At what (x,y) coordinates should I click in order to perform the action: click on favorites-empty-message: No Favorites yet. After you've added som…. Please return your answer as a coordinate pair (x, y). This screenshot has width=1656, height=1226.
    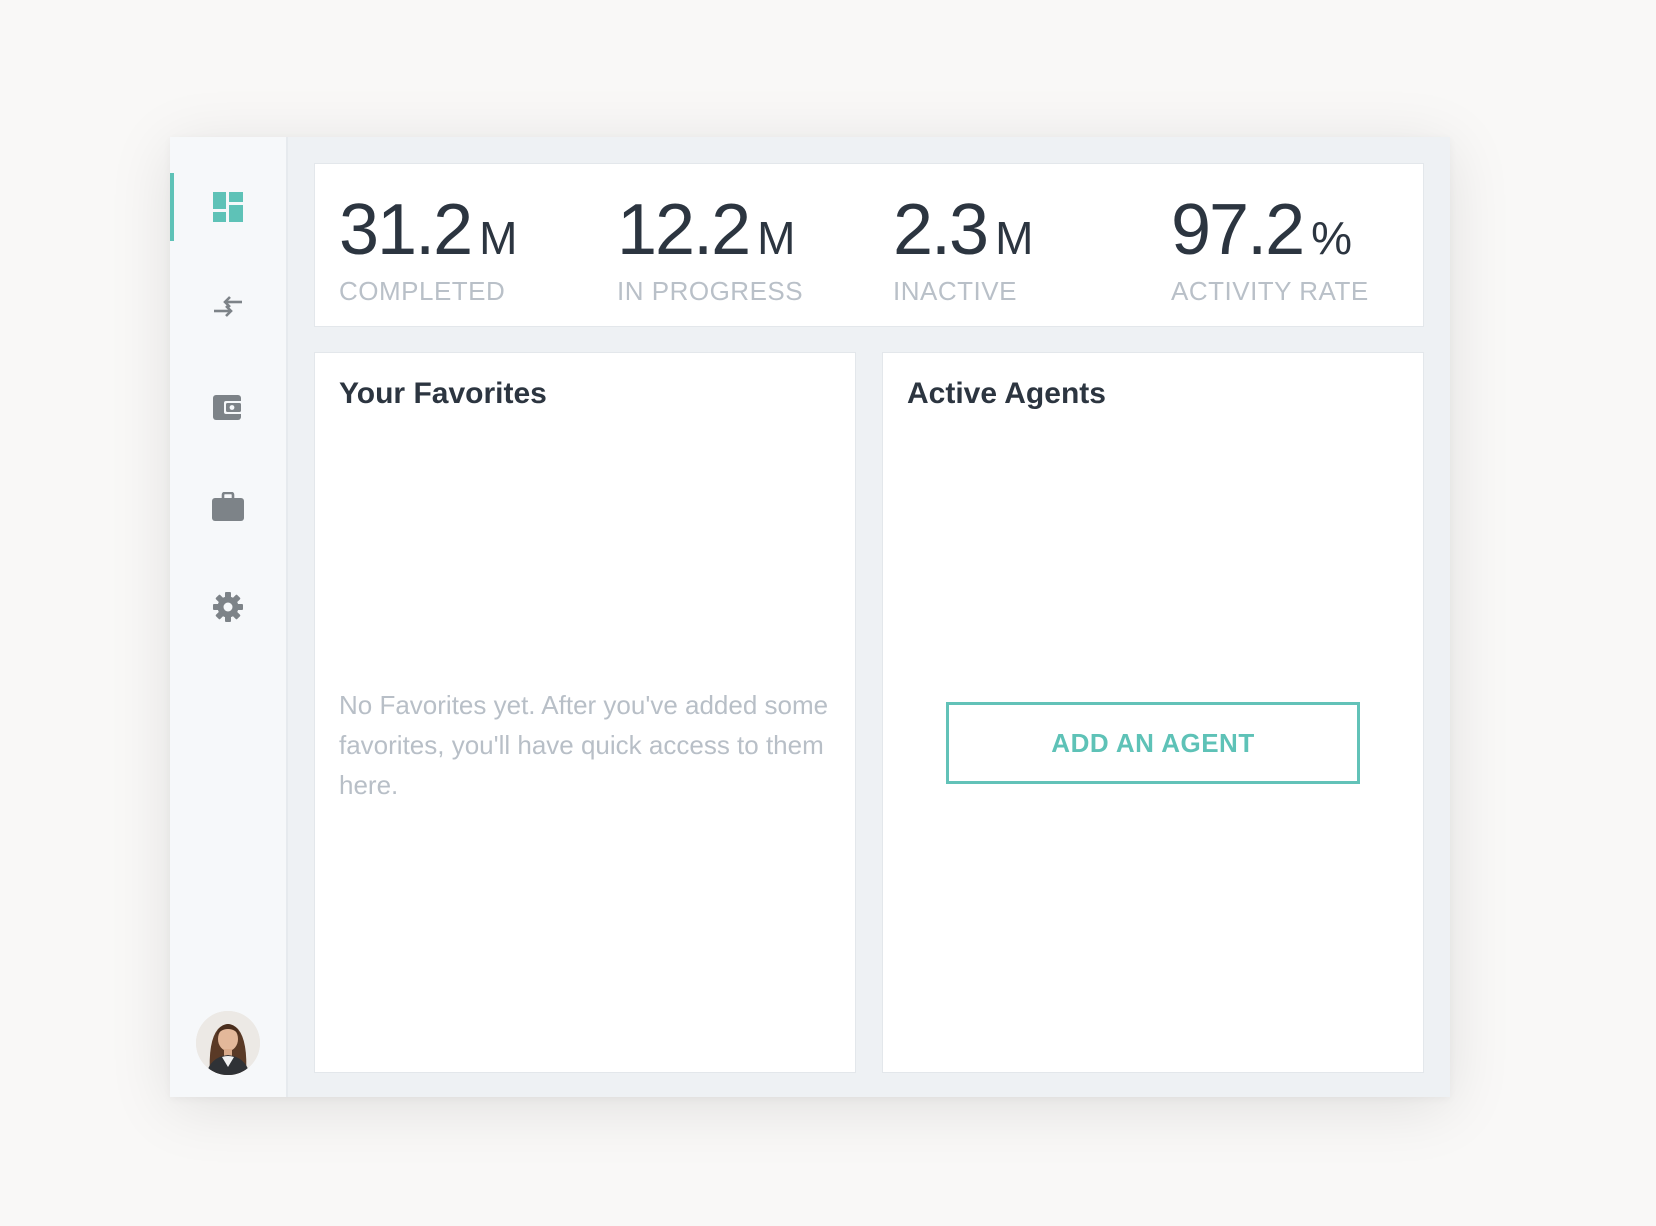
    Looking at the image, I should click on (584, 745).